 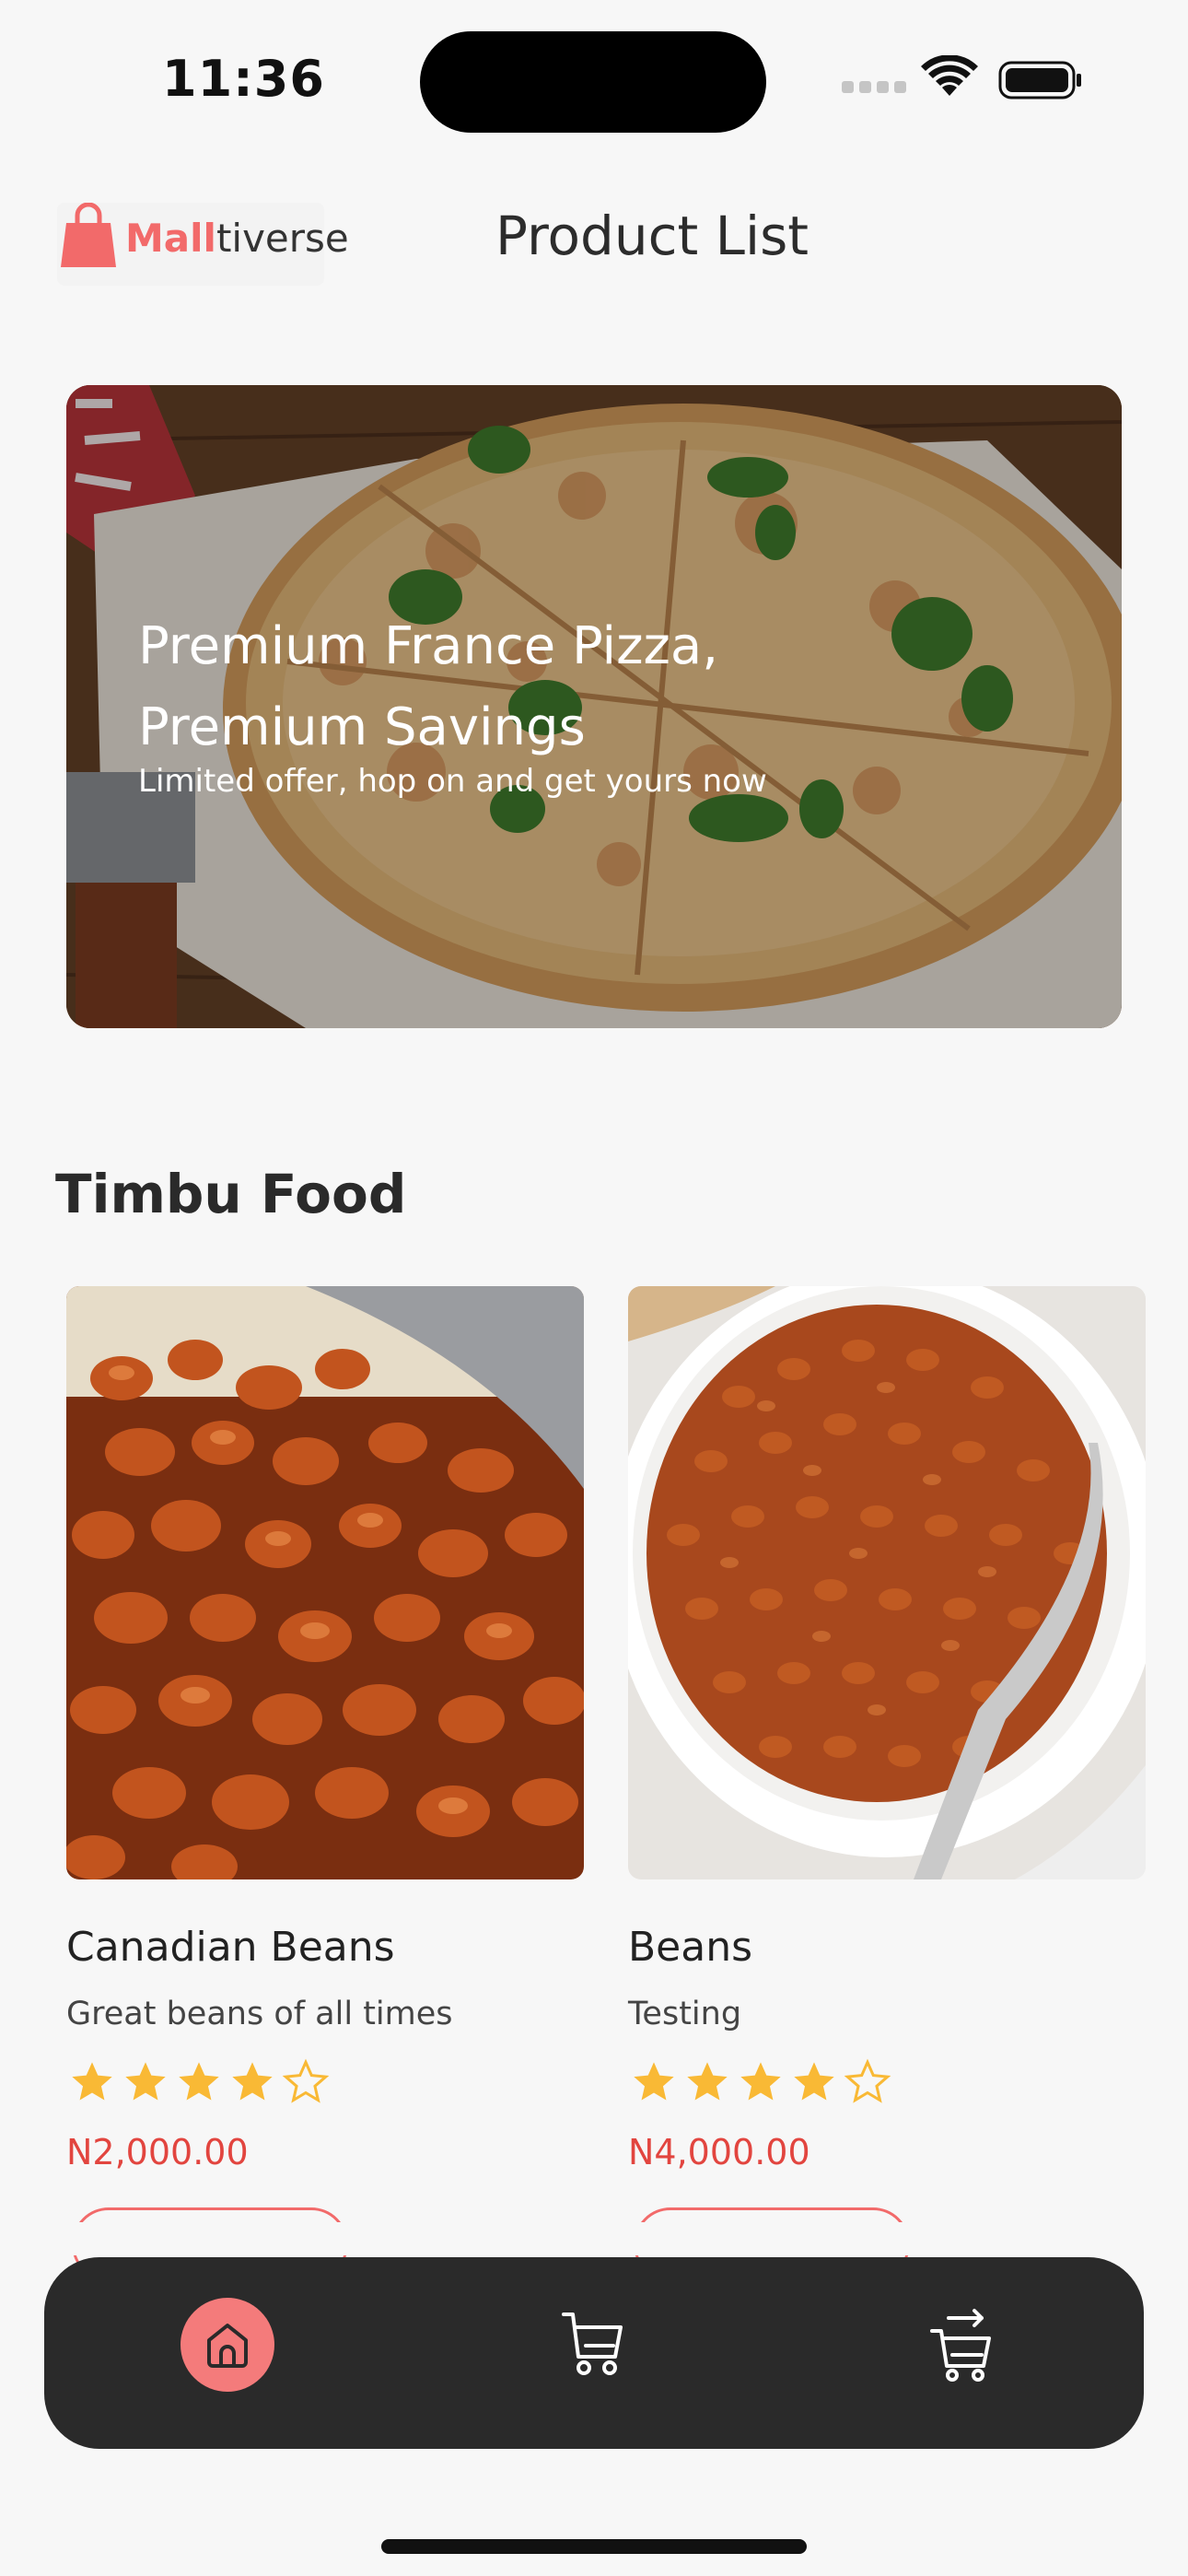 What do you see at coordinates (961, 2344) in the screenshot?
I see `checkout-cart-icon` at bounding box center [961, 2344].